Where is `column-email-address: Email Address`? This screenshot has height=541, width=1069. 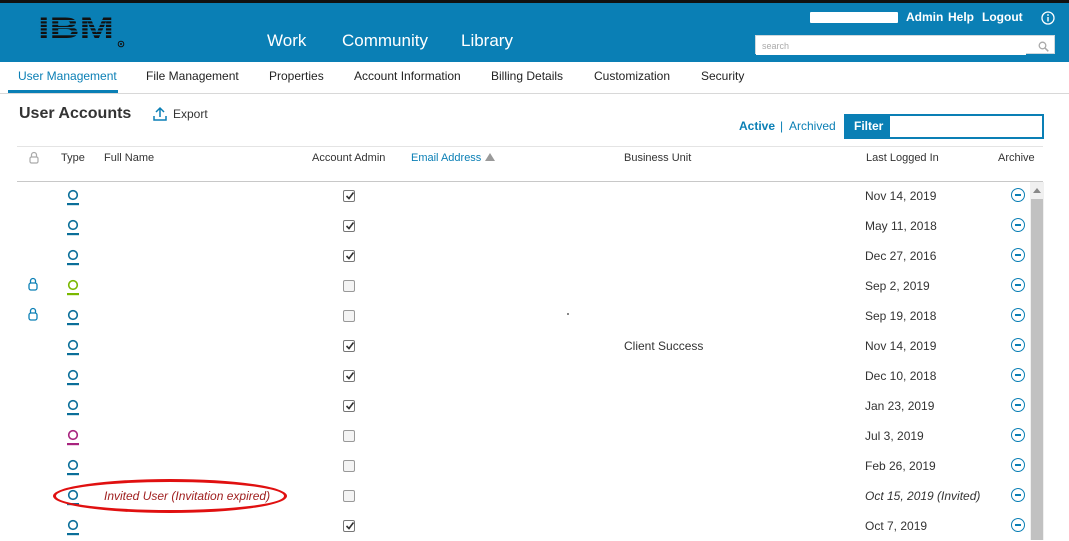
column-email-address: Email Address is located at coordinates (453, 158).